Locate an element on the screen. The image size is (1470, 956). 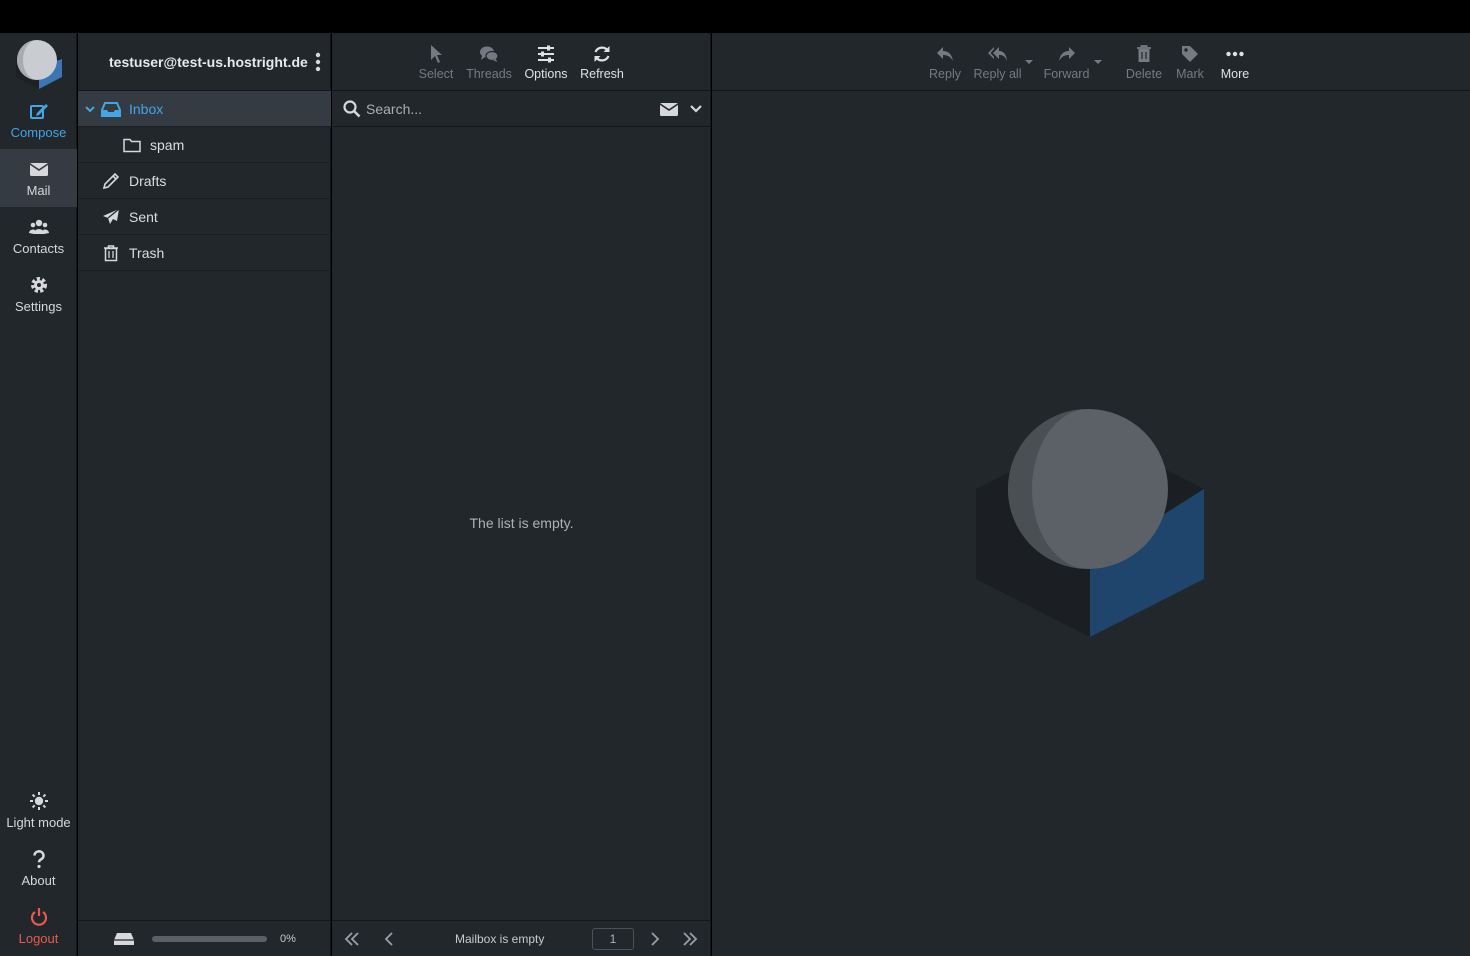
reply-all-button: Reply all is located at coordinates (997, 62).